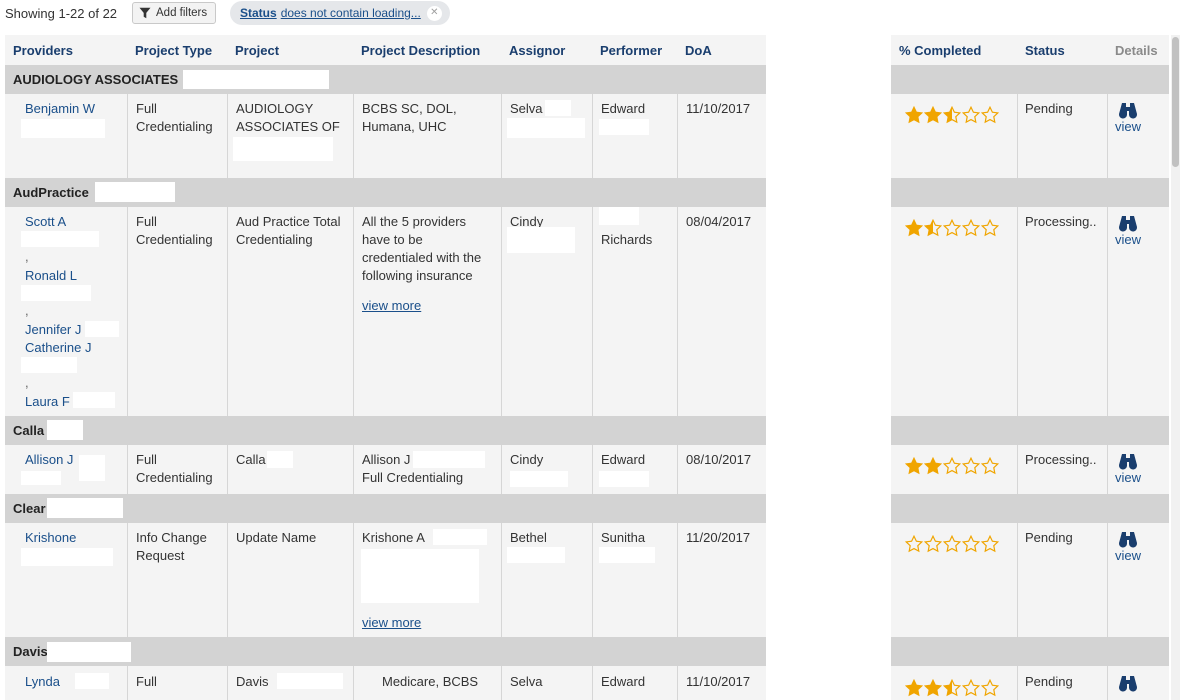 The height and width of the screenshot is (700, 1183). What do you see at coordinates (546, 50) in the screenshot?
I see `column-header-assignor: Assignor` at bounding box center [546, 50].